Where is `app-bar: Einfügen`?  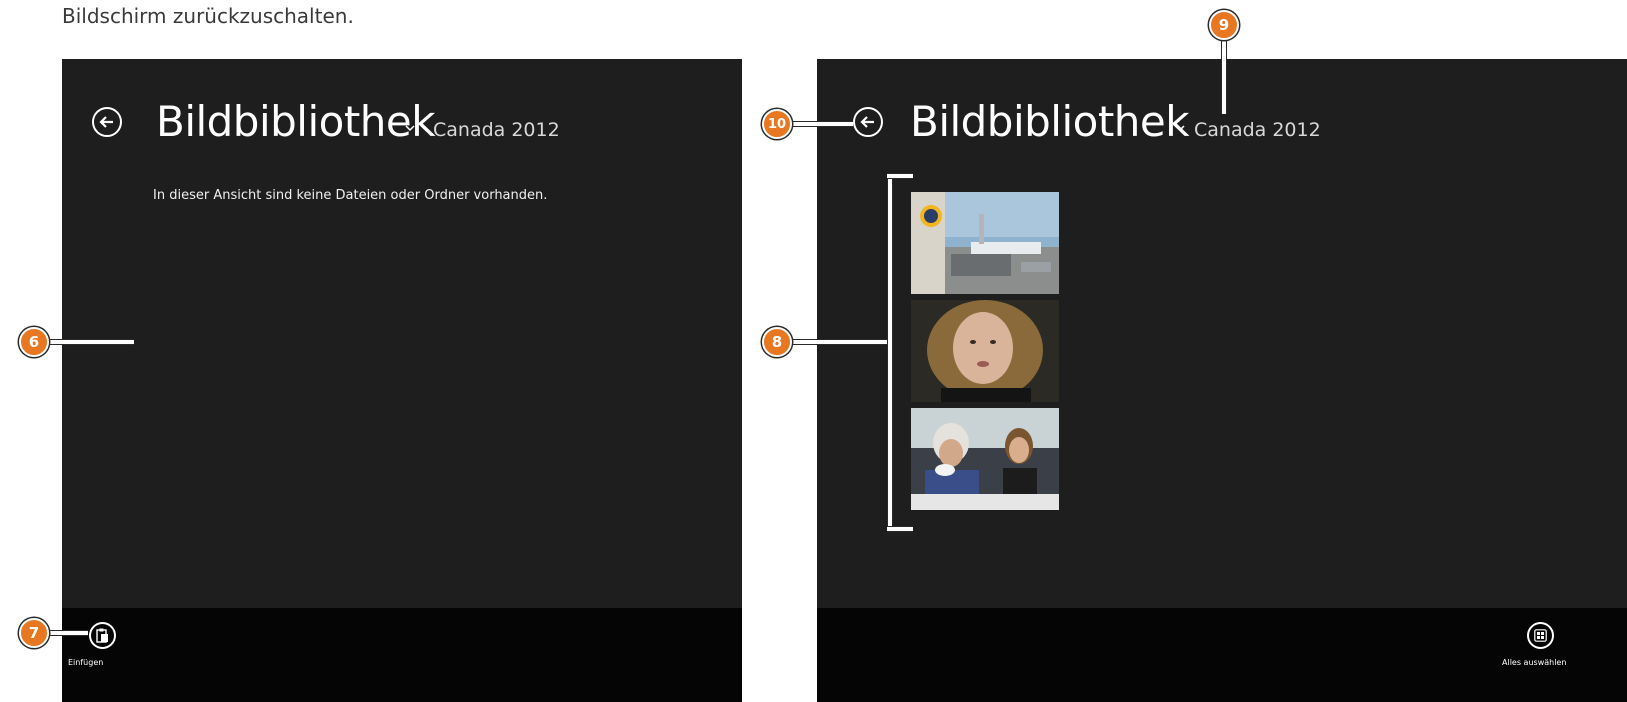 app-bar: Einfügen is located at coordinates (402, 655).